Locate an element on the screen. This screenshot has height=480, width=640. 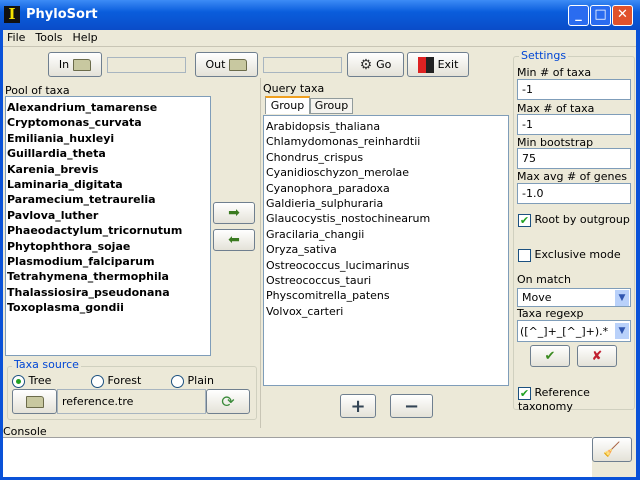
title-bar: I PhyloSort _ □ ✕ is located at coordinates (320, 15).